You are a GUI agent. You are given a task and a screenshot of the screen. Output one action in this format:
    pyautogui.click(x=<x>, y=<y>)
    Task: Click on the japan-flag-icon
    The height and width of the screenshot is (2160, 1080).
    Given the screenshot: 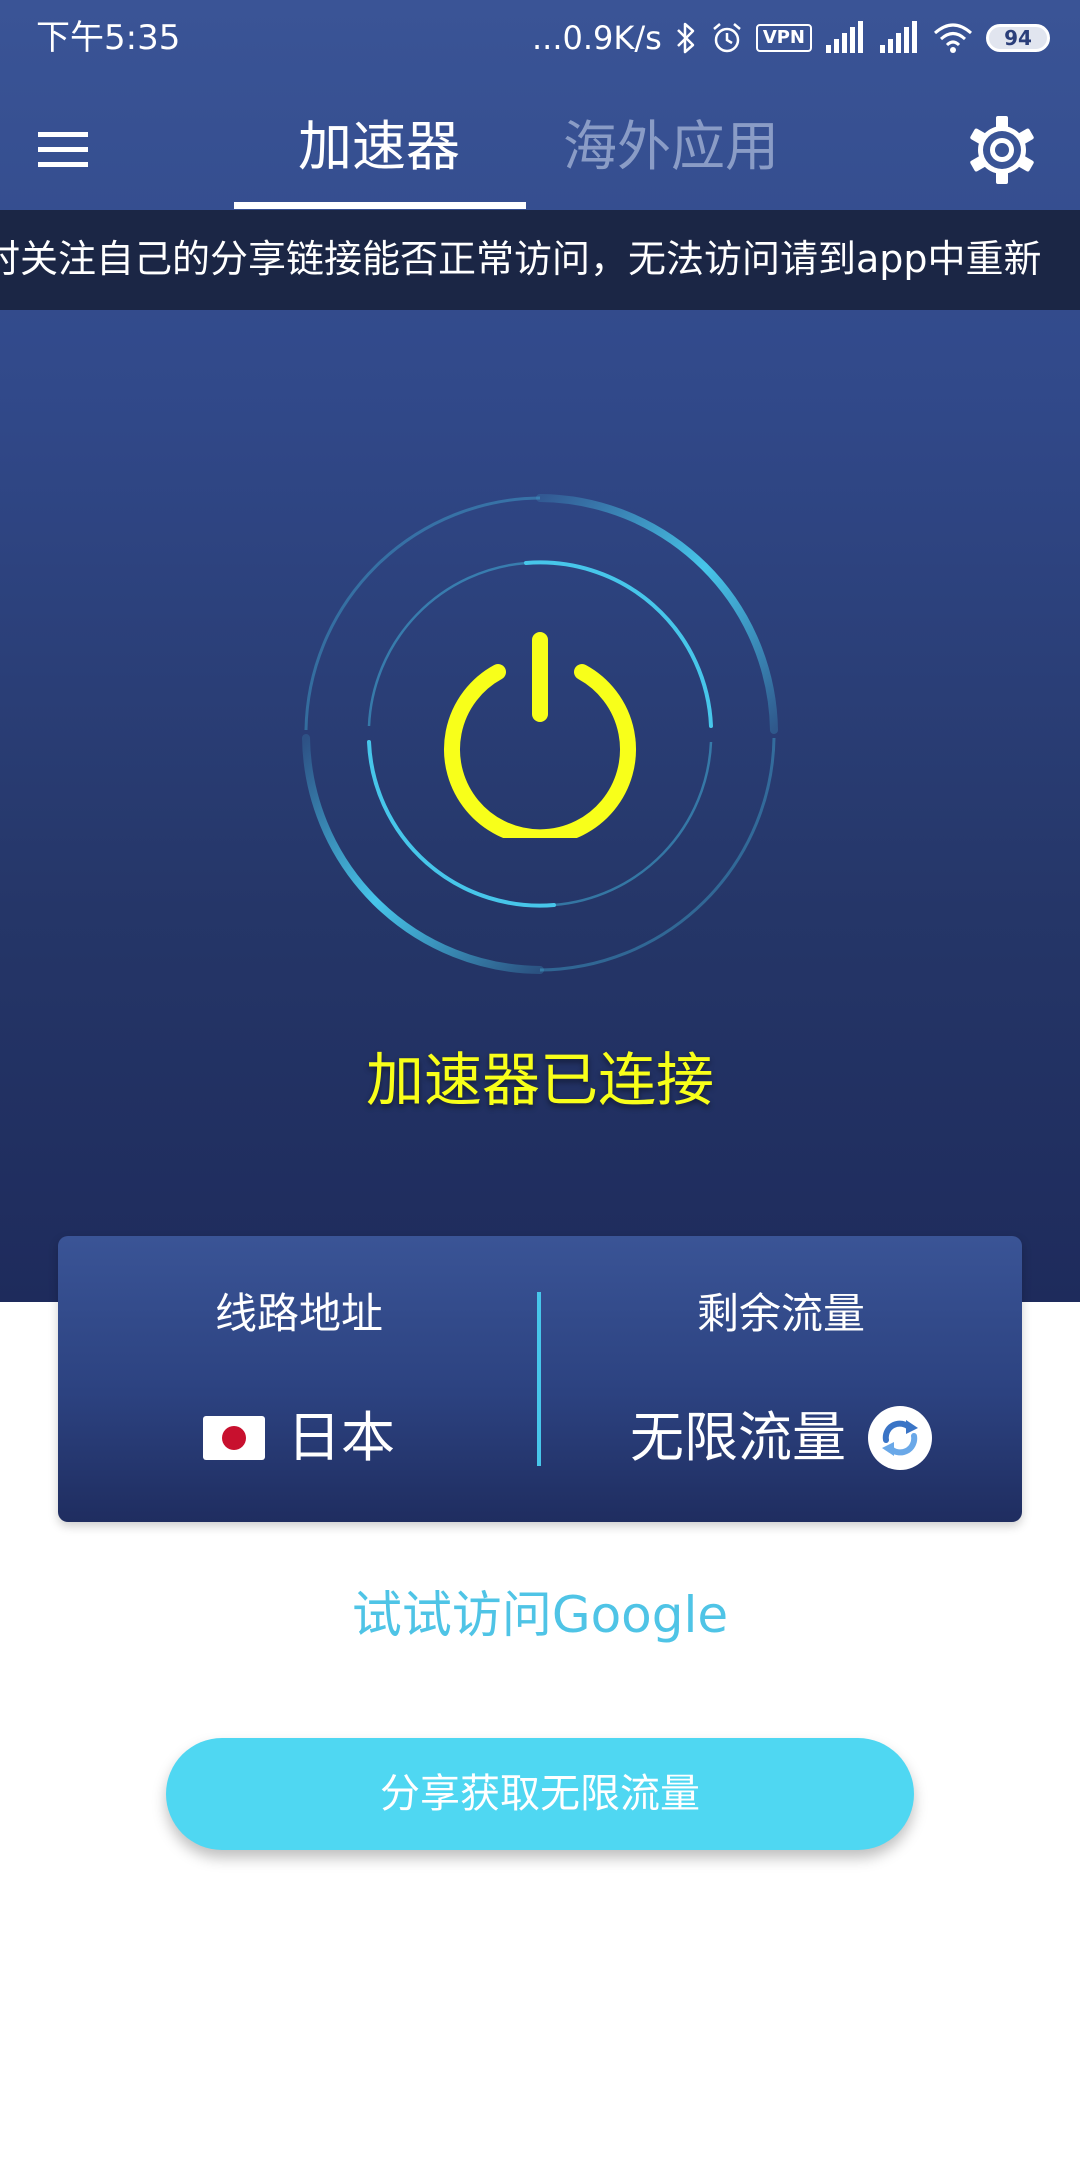 What is the action you would take?
    pyautogui.click(x=234, y=1438)
    